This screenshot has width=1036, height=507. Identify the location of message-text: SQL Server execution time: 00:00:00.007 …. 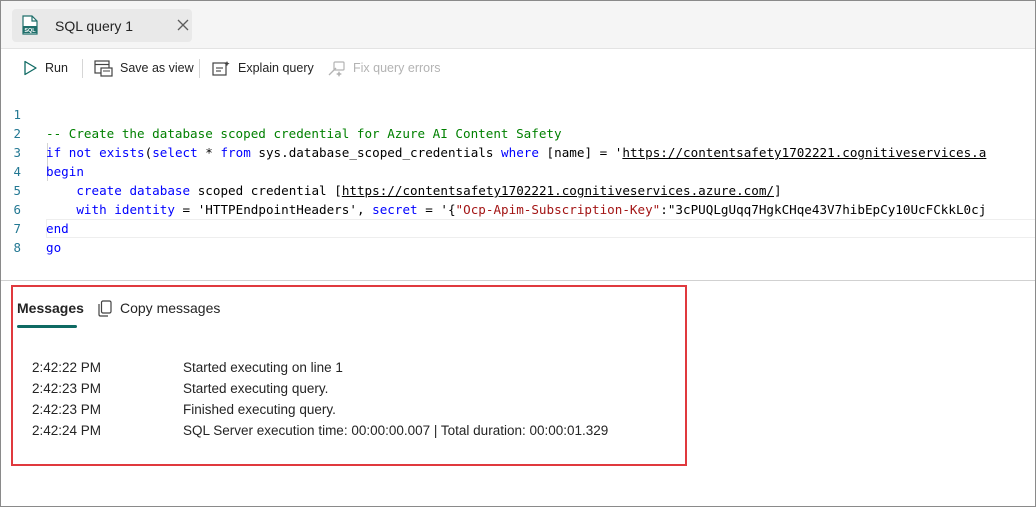
(396, 430).